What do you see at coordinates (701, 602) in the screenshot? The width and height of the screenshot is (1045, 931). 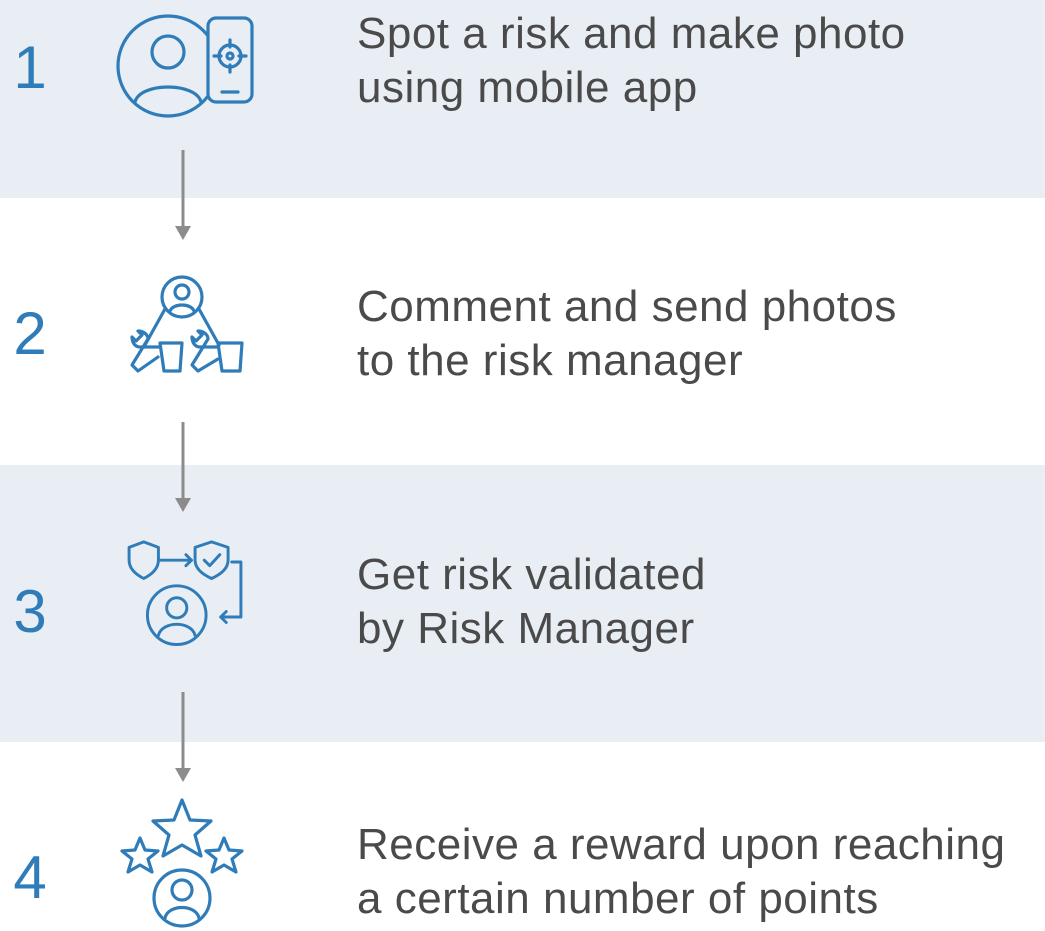 I see `step-3-description: Get risk validated by Risk Manager` at bounding box center [701, 602].